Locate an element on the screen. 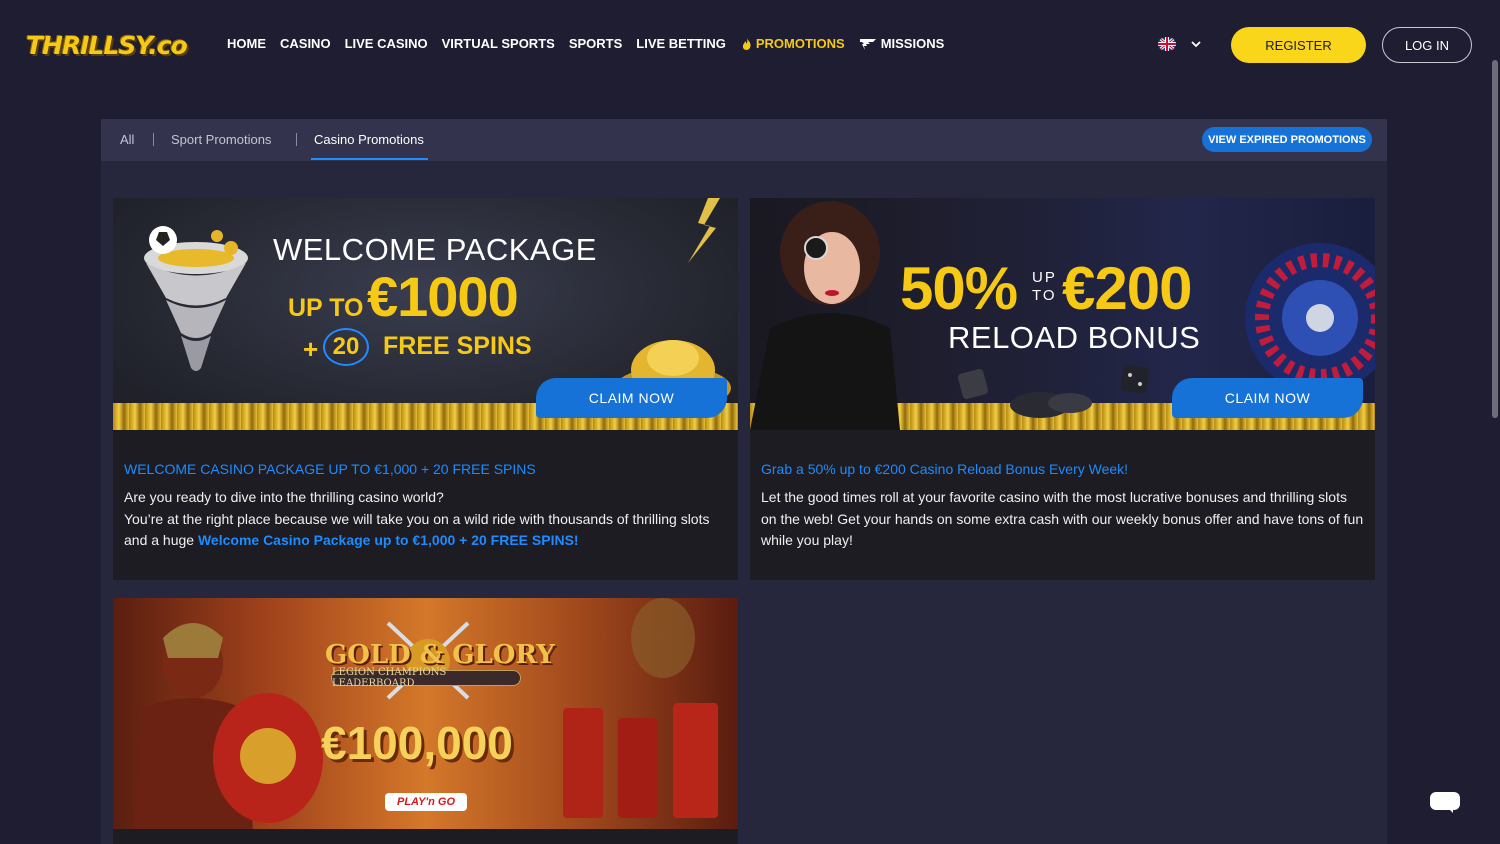 The width and height of the screenshot is (1500, 844). roman-warrior-image is located at coordinates (228, 726).